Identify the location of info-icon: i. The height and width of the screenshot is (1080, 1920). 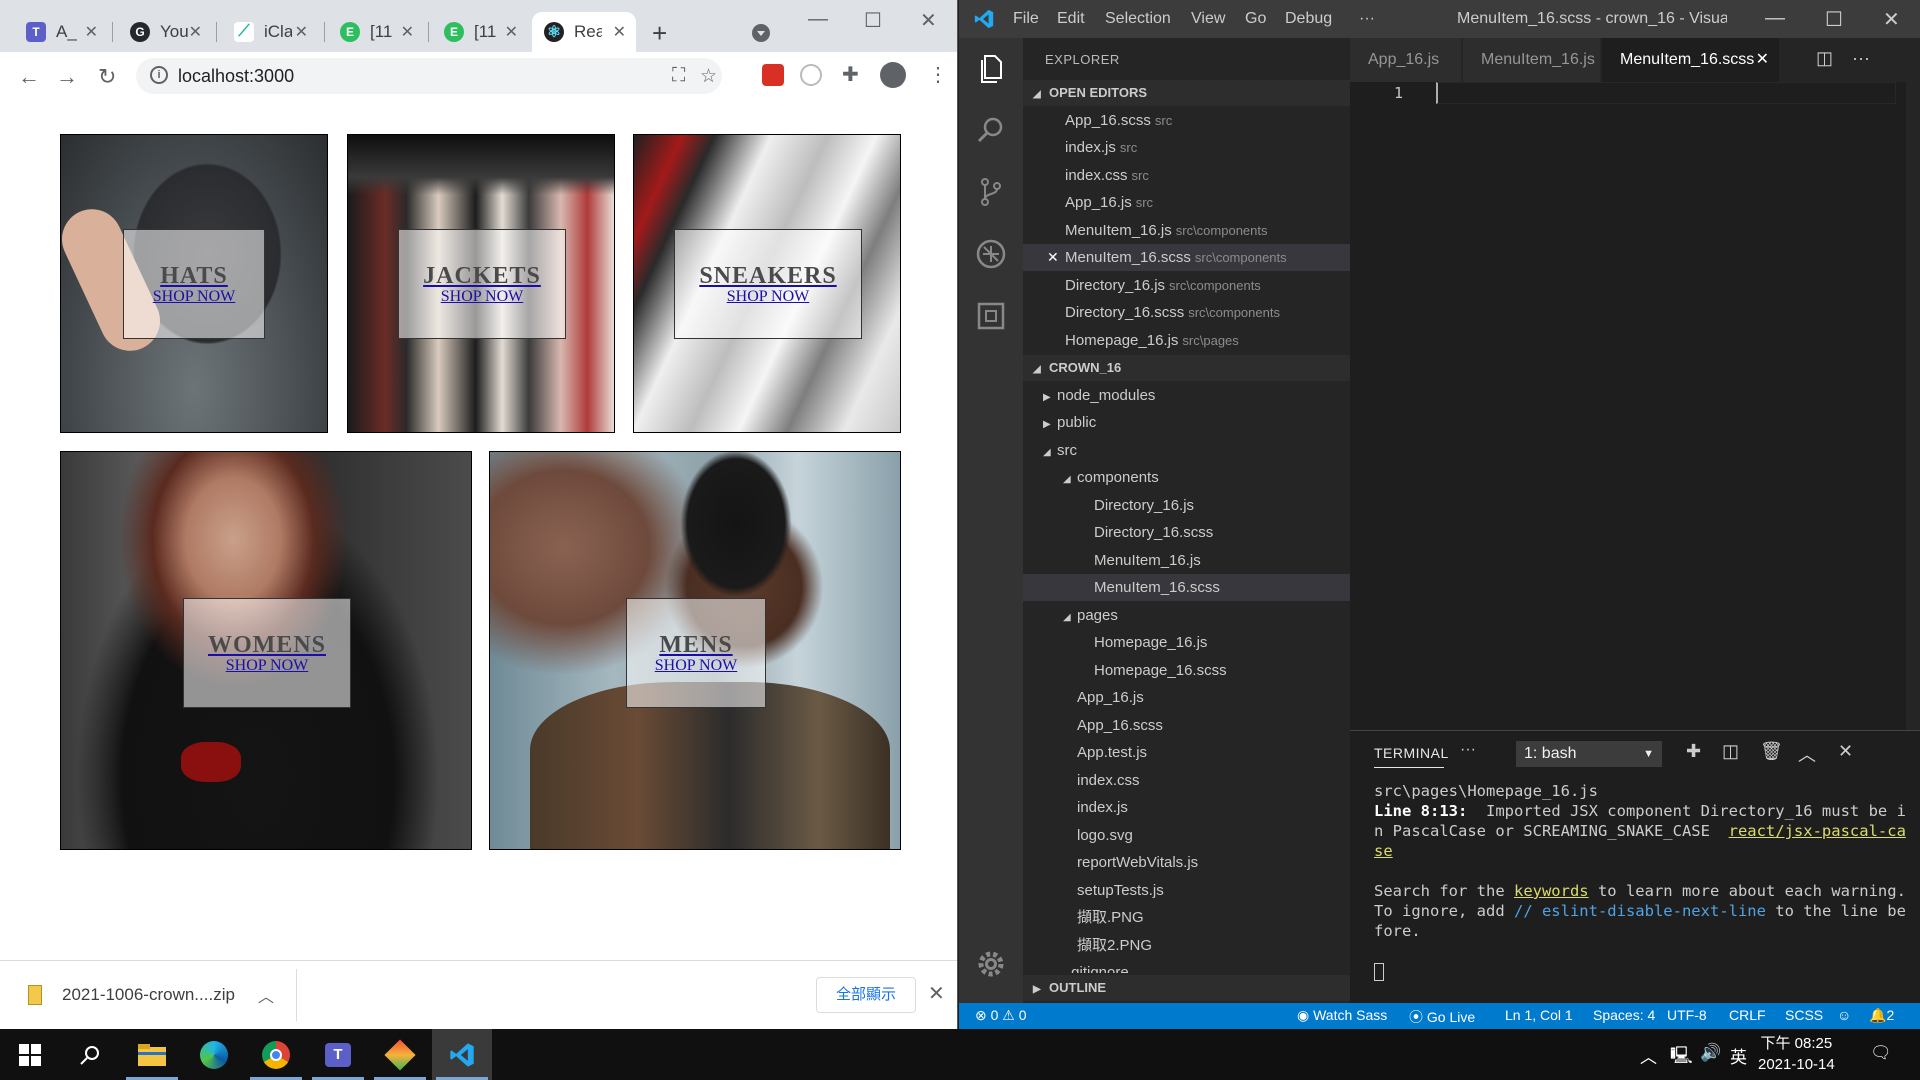
(159, 75).